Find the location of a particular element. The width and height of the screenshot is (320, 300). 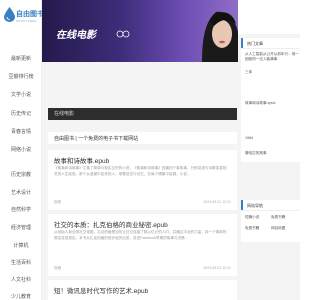

hot-article-item: 从人工智能从公开从前年行：场一团我同一无人客满事 is located at coordinates (272, 57).